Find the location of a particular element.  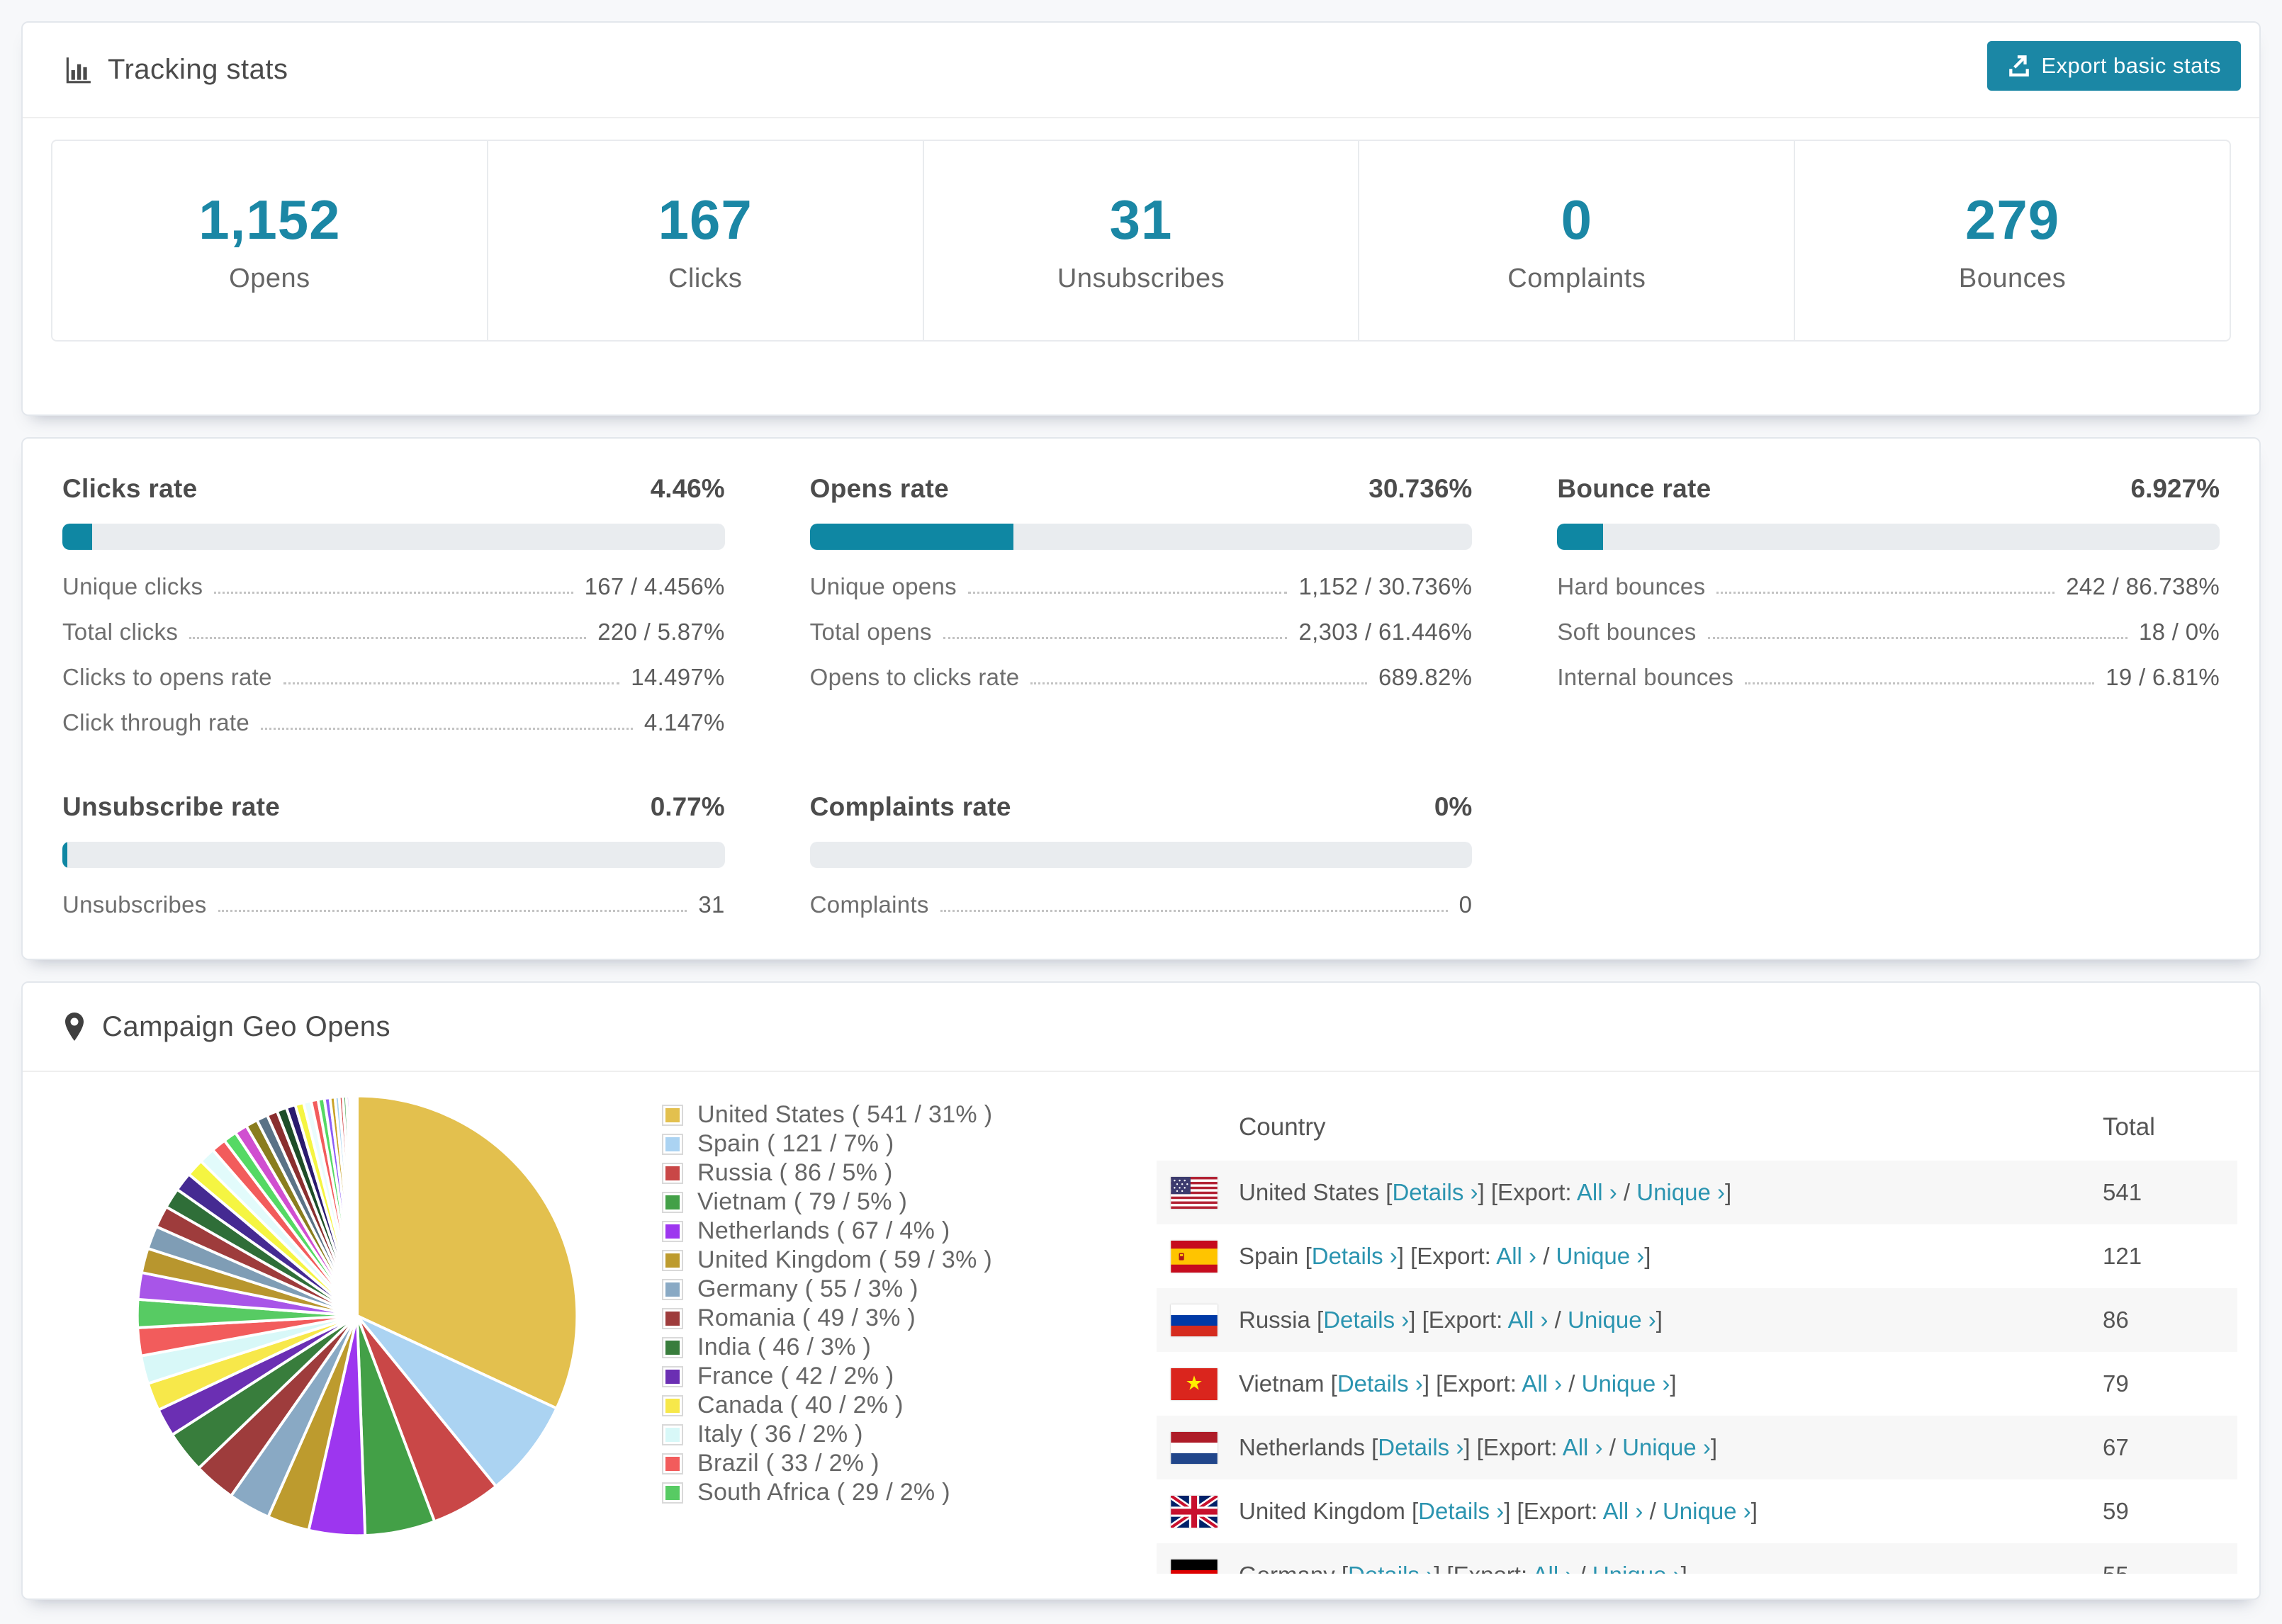

legend-label: United States ( 541 / 31% ) is located at coordinates (845, 1115).